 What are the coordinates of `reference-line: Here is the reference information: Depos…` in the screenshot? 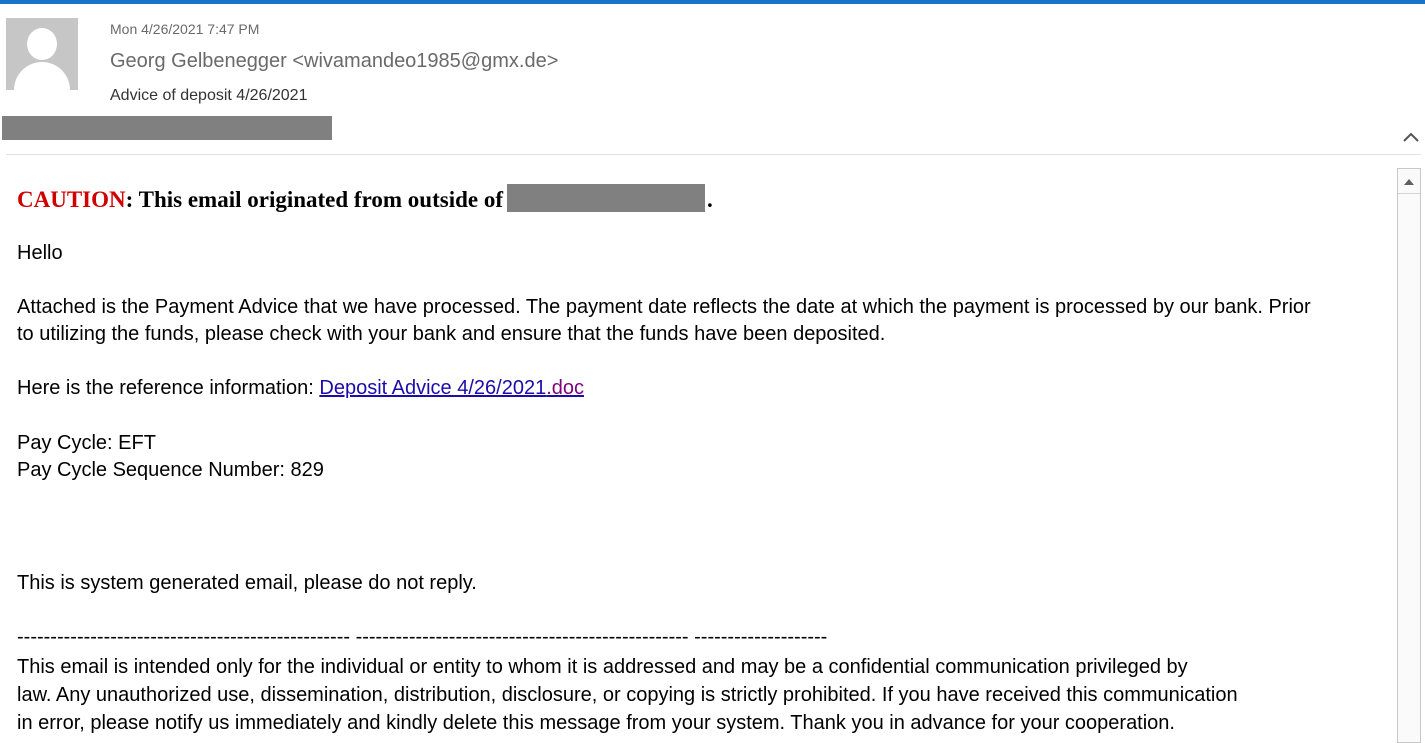 It's located at (300, 388).